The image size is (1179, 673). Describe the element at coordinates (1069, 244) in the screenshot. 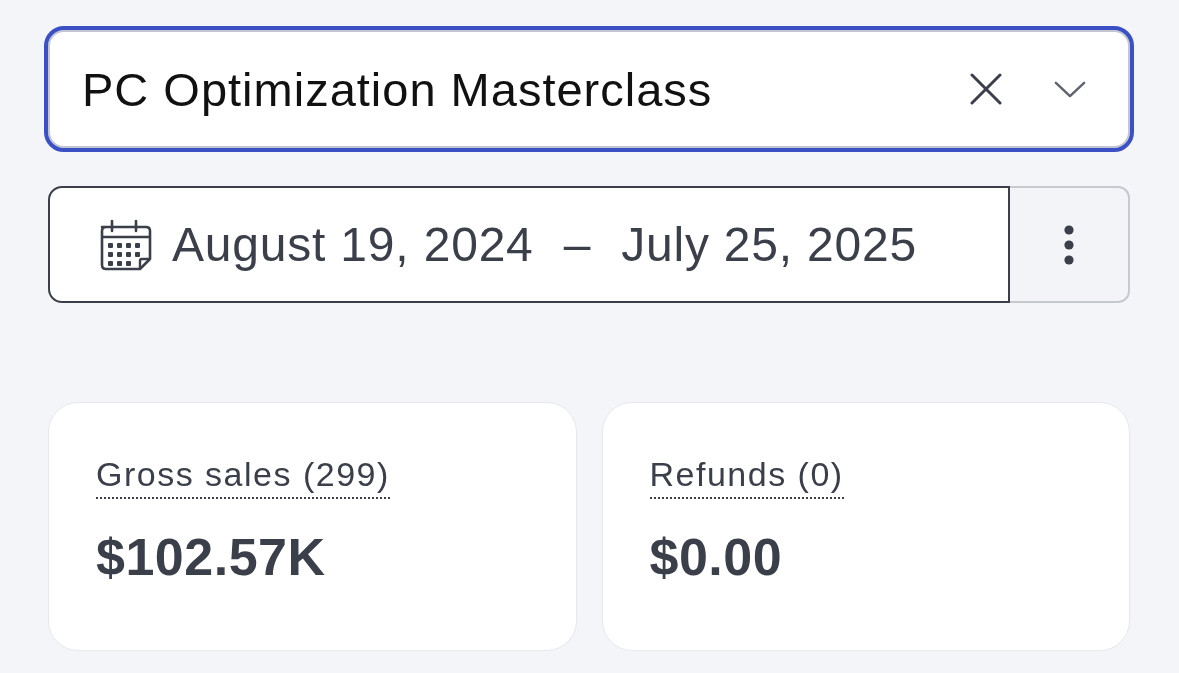

I see `more-vertical-icon` at that location.